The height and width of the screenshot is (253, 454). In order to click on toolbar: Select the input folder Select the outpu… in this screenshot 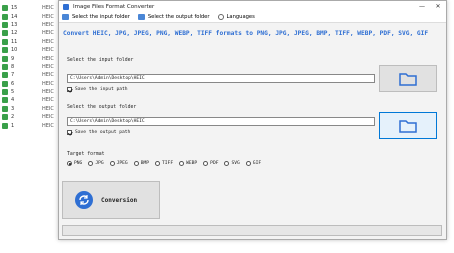, I will do `click(252, 17)`.